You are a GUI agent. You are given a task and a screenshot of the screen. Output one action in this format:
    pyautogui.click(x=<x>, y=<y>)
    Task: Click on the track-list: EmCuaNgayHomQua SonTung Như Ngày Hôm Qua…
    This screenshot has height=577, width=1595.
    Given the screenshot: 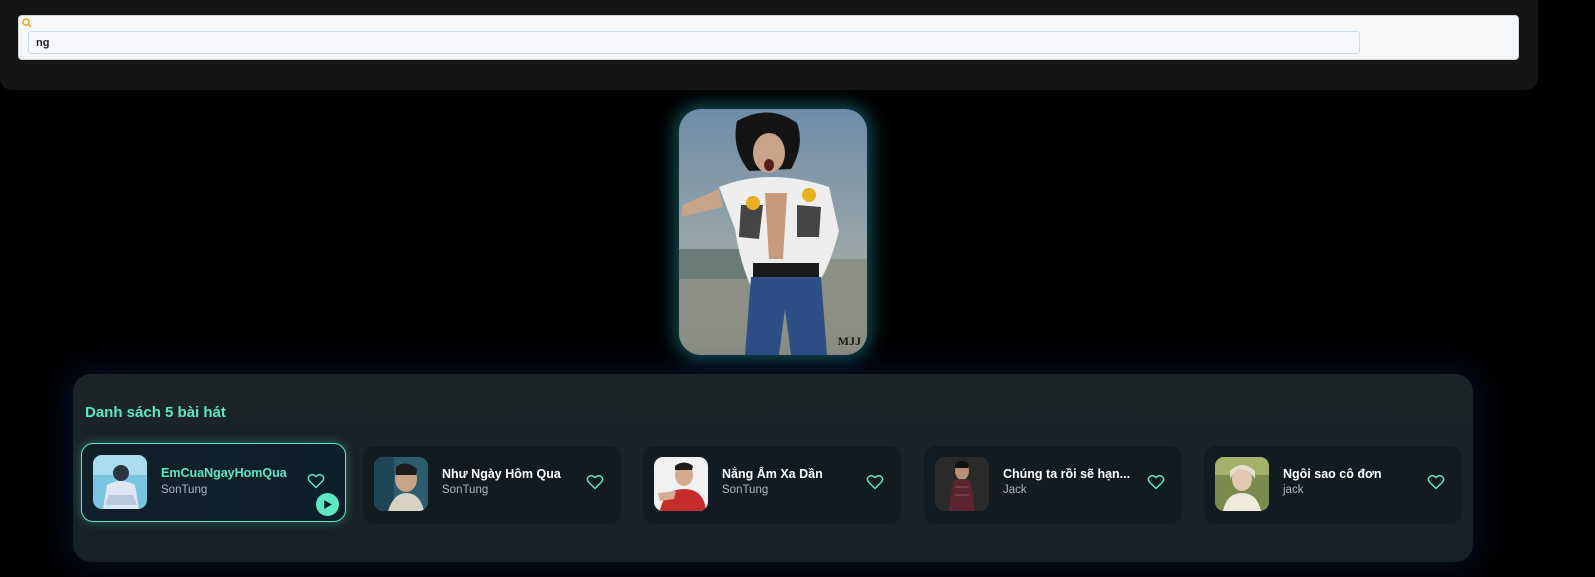 What is the action you would take?
    pyautogui.click(x=773, y=484)
    